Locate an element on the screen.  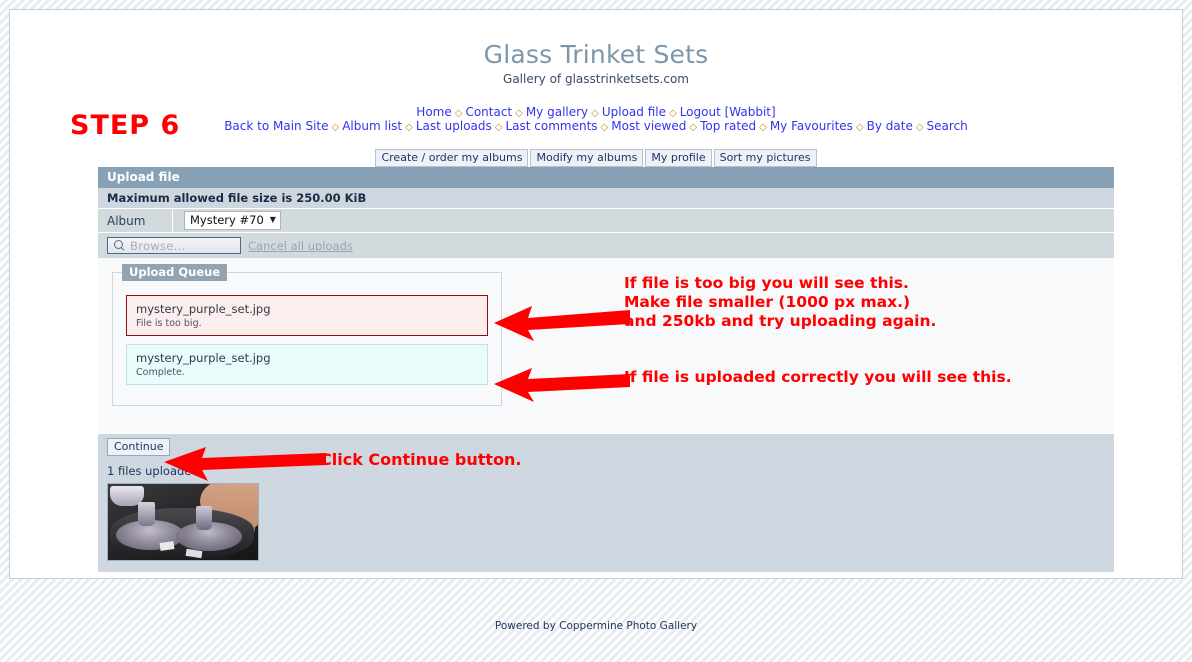
annotation-too-big-line: and 250kb and try uploading again. is located at coordinates (780, 321).